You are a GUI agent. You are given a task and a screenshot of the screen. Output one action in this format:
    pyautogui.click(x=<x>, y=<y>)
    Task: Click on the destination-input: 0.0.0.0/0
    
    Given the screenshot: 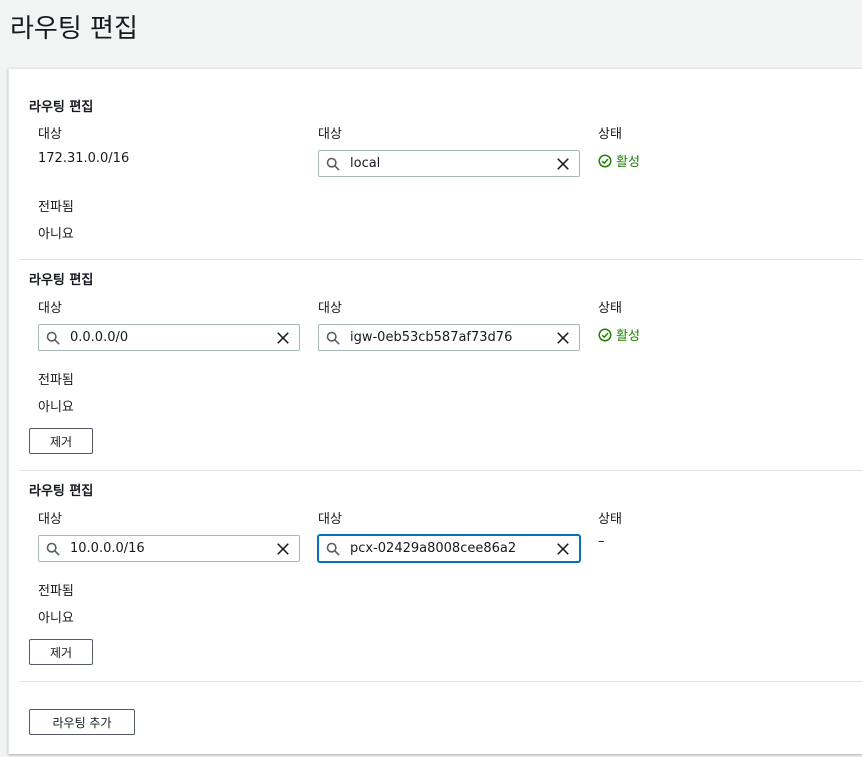 What is the action you would take?
    pyautogui.click(x=169, y=337)
    